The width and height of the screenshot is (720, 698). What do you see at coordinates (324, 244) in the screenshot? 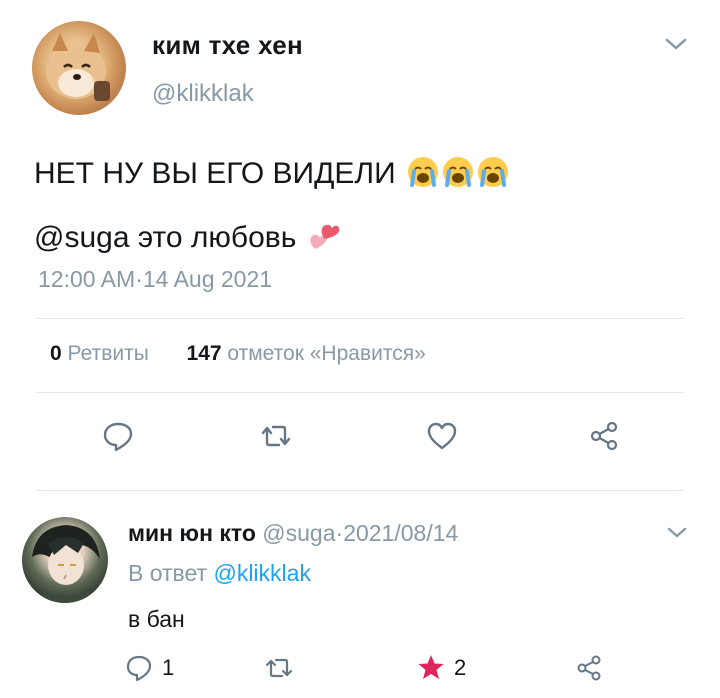
I see `two-hearts-emoji` at bounding box center [324, 244].